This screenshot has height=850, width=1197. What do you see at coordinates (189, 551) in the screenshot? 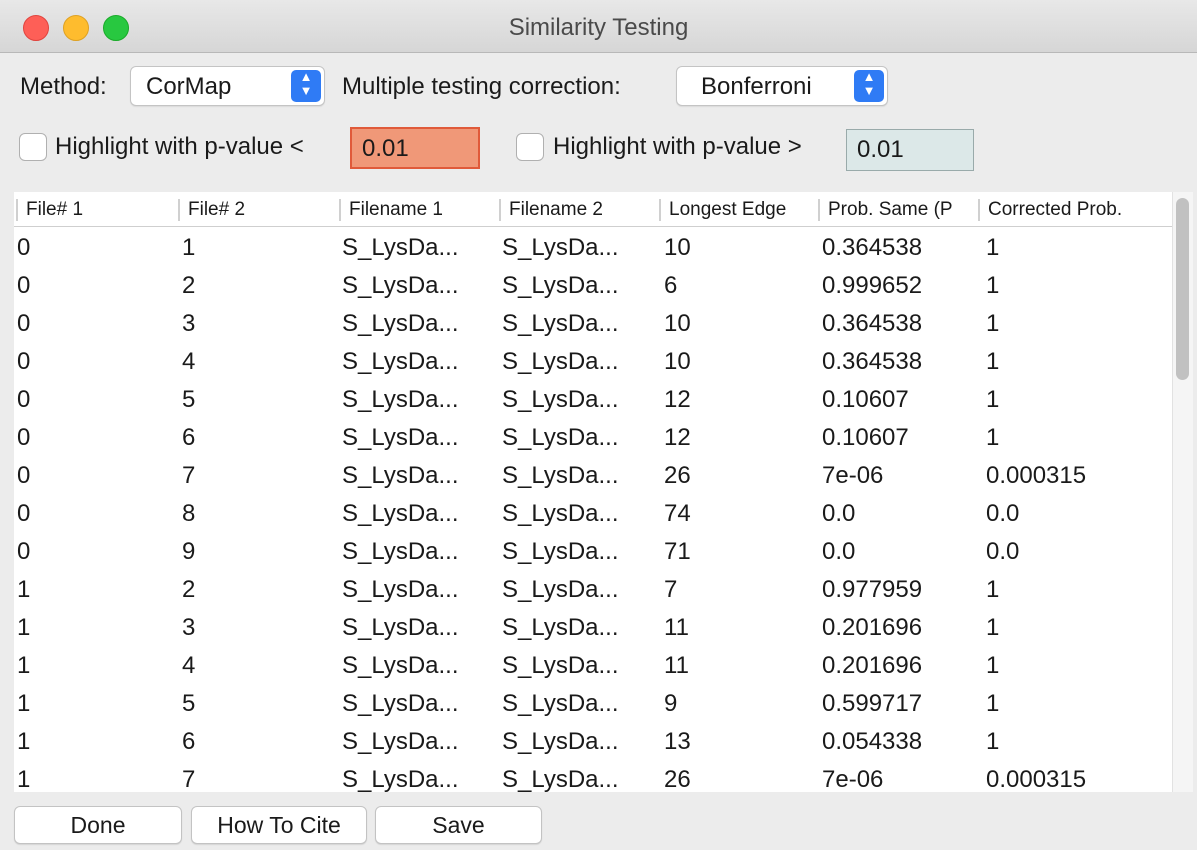
I see `table-cell: 9` at bounding box center [189, 551].